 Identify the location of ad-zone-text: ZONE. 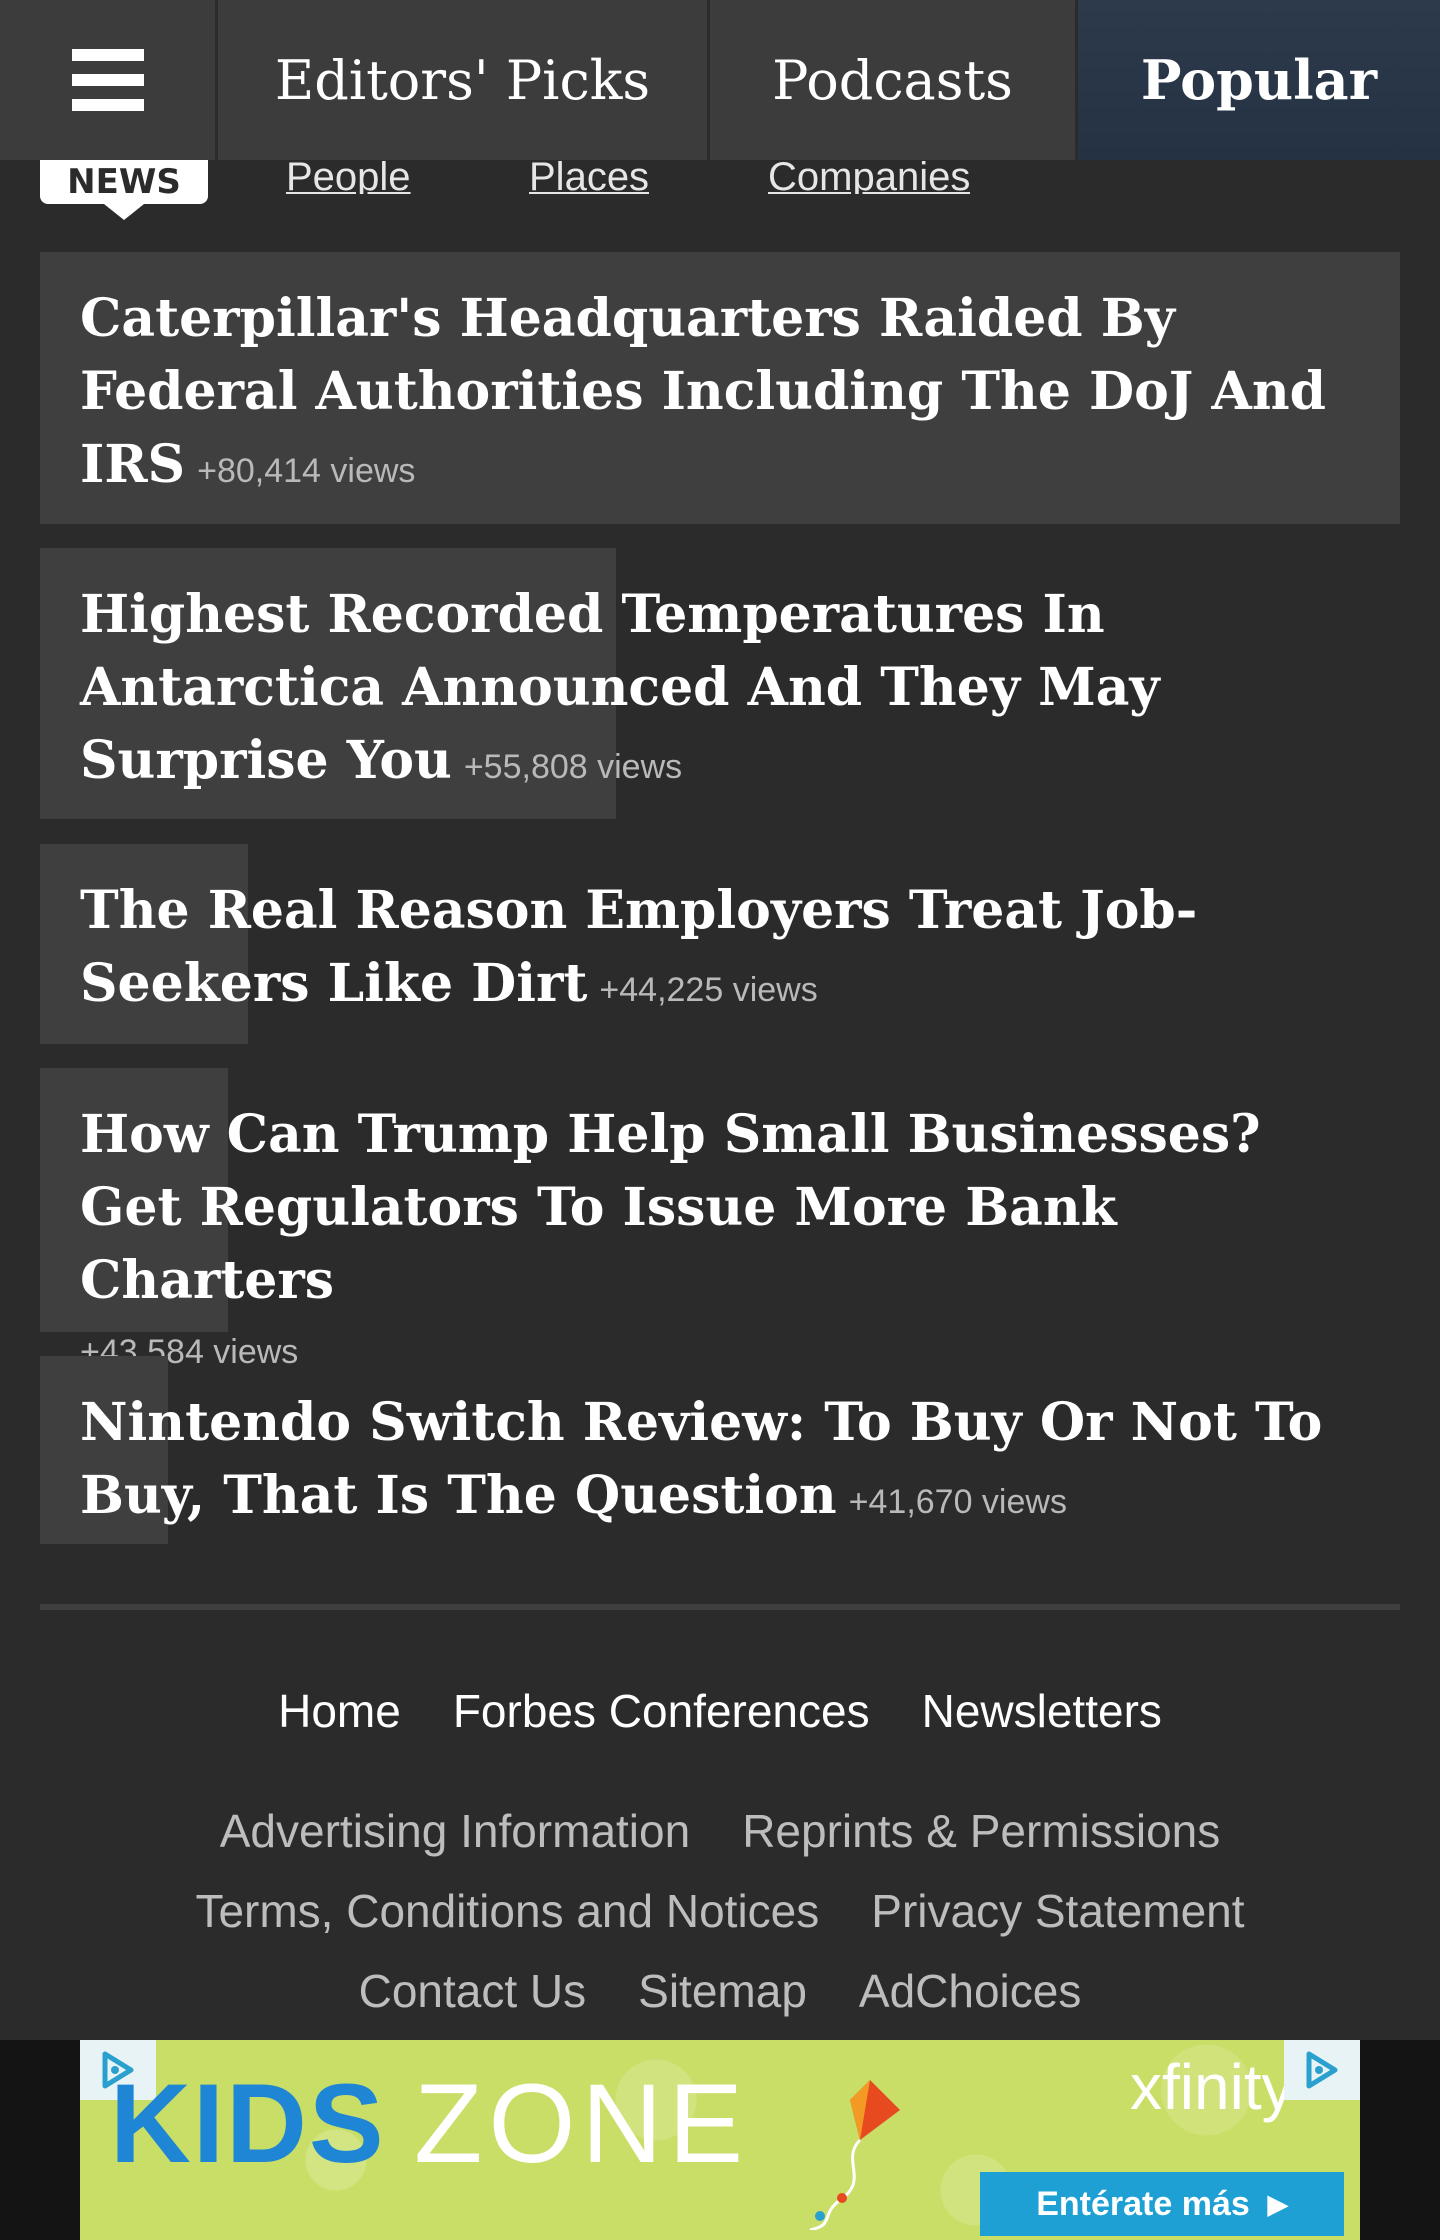
(582, 2123).